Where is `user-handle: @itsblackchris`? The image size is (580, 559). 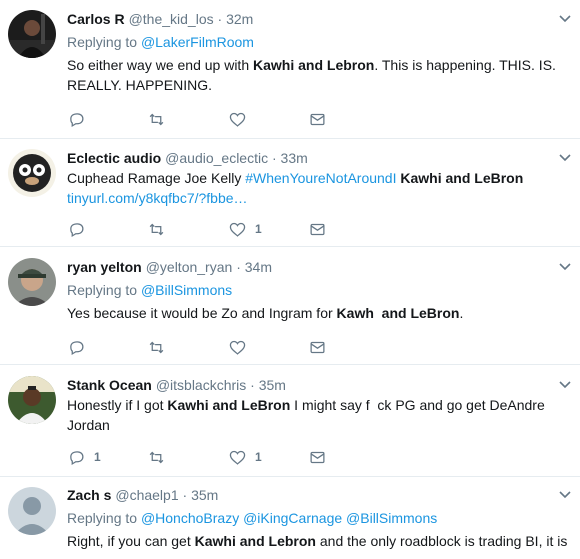
user-handle: @itsblackchris is located at coordinates (201, 385).